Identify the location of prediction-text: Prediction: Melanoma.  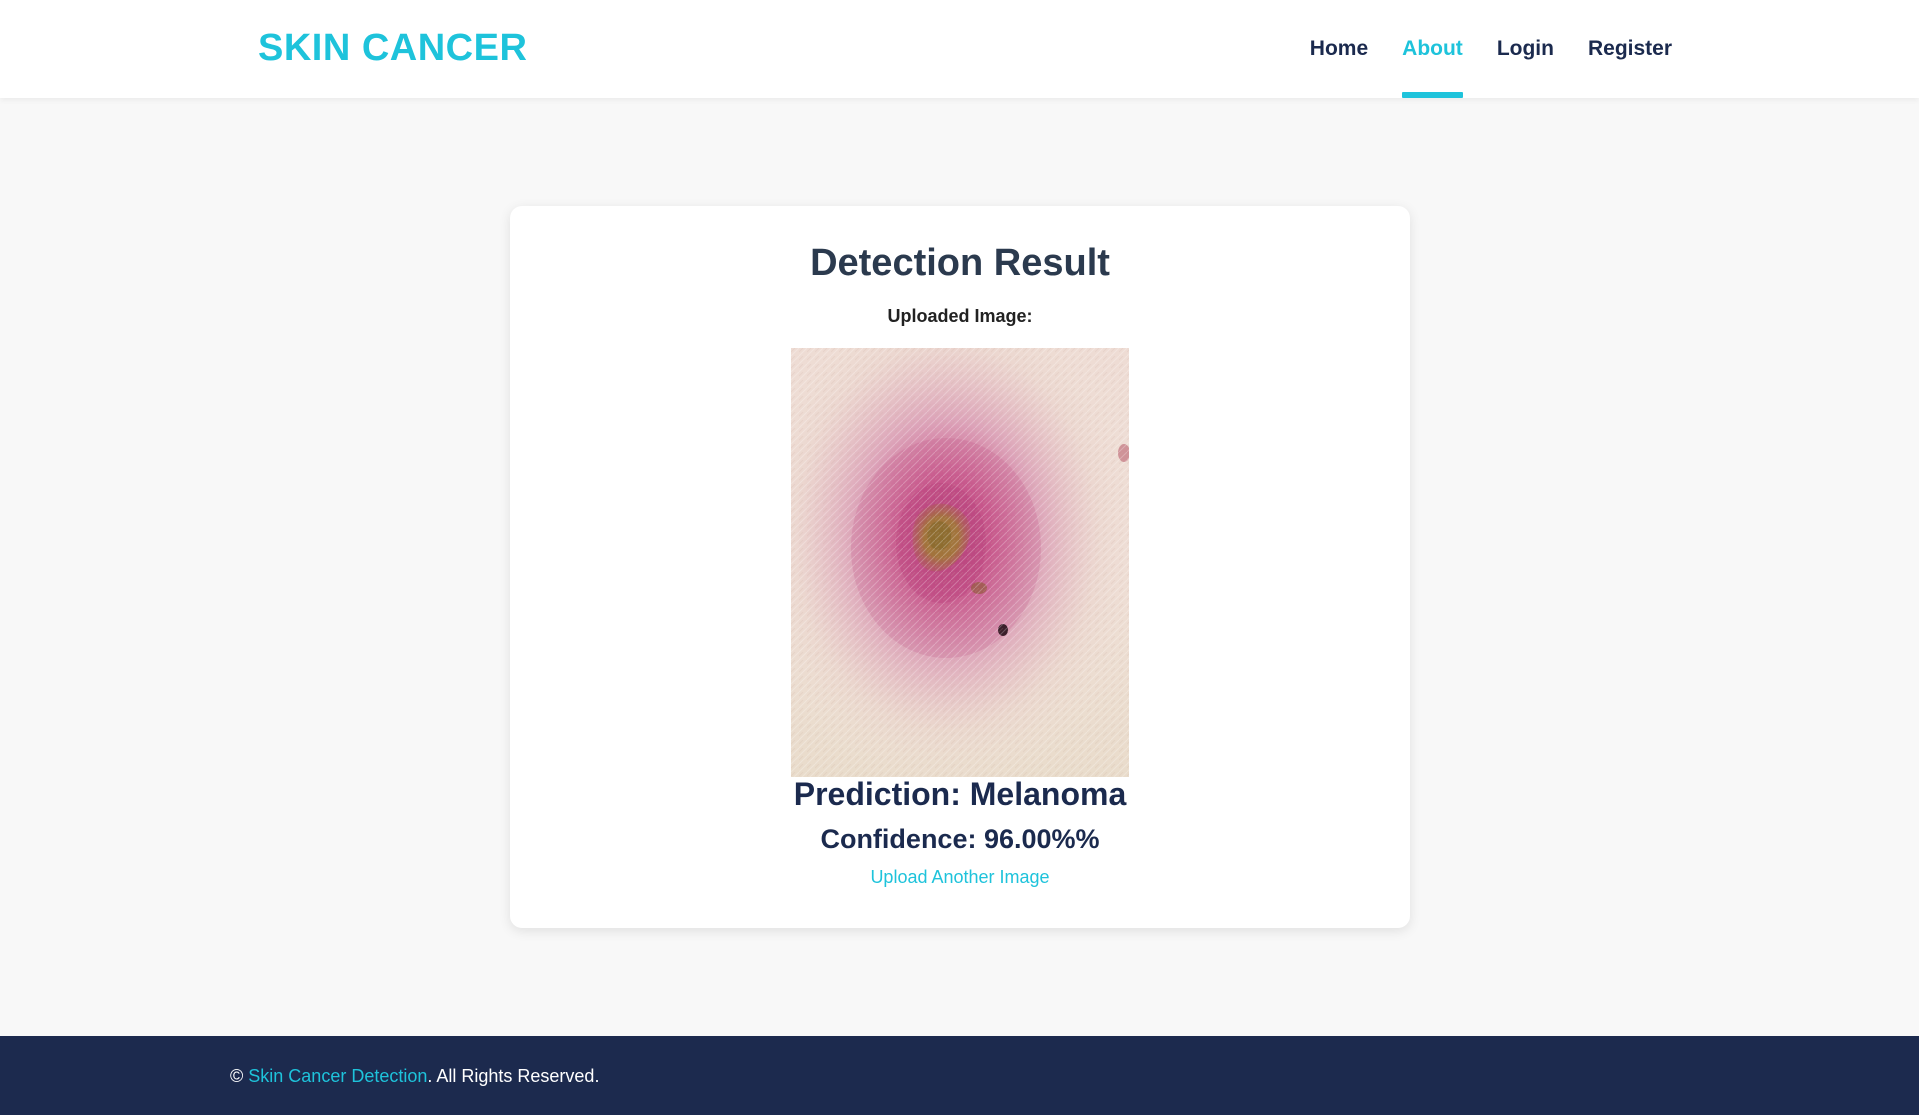
(960, 794).